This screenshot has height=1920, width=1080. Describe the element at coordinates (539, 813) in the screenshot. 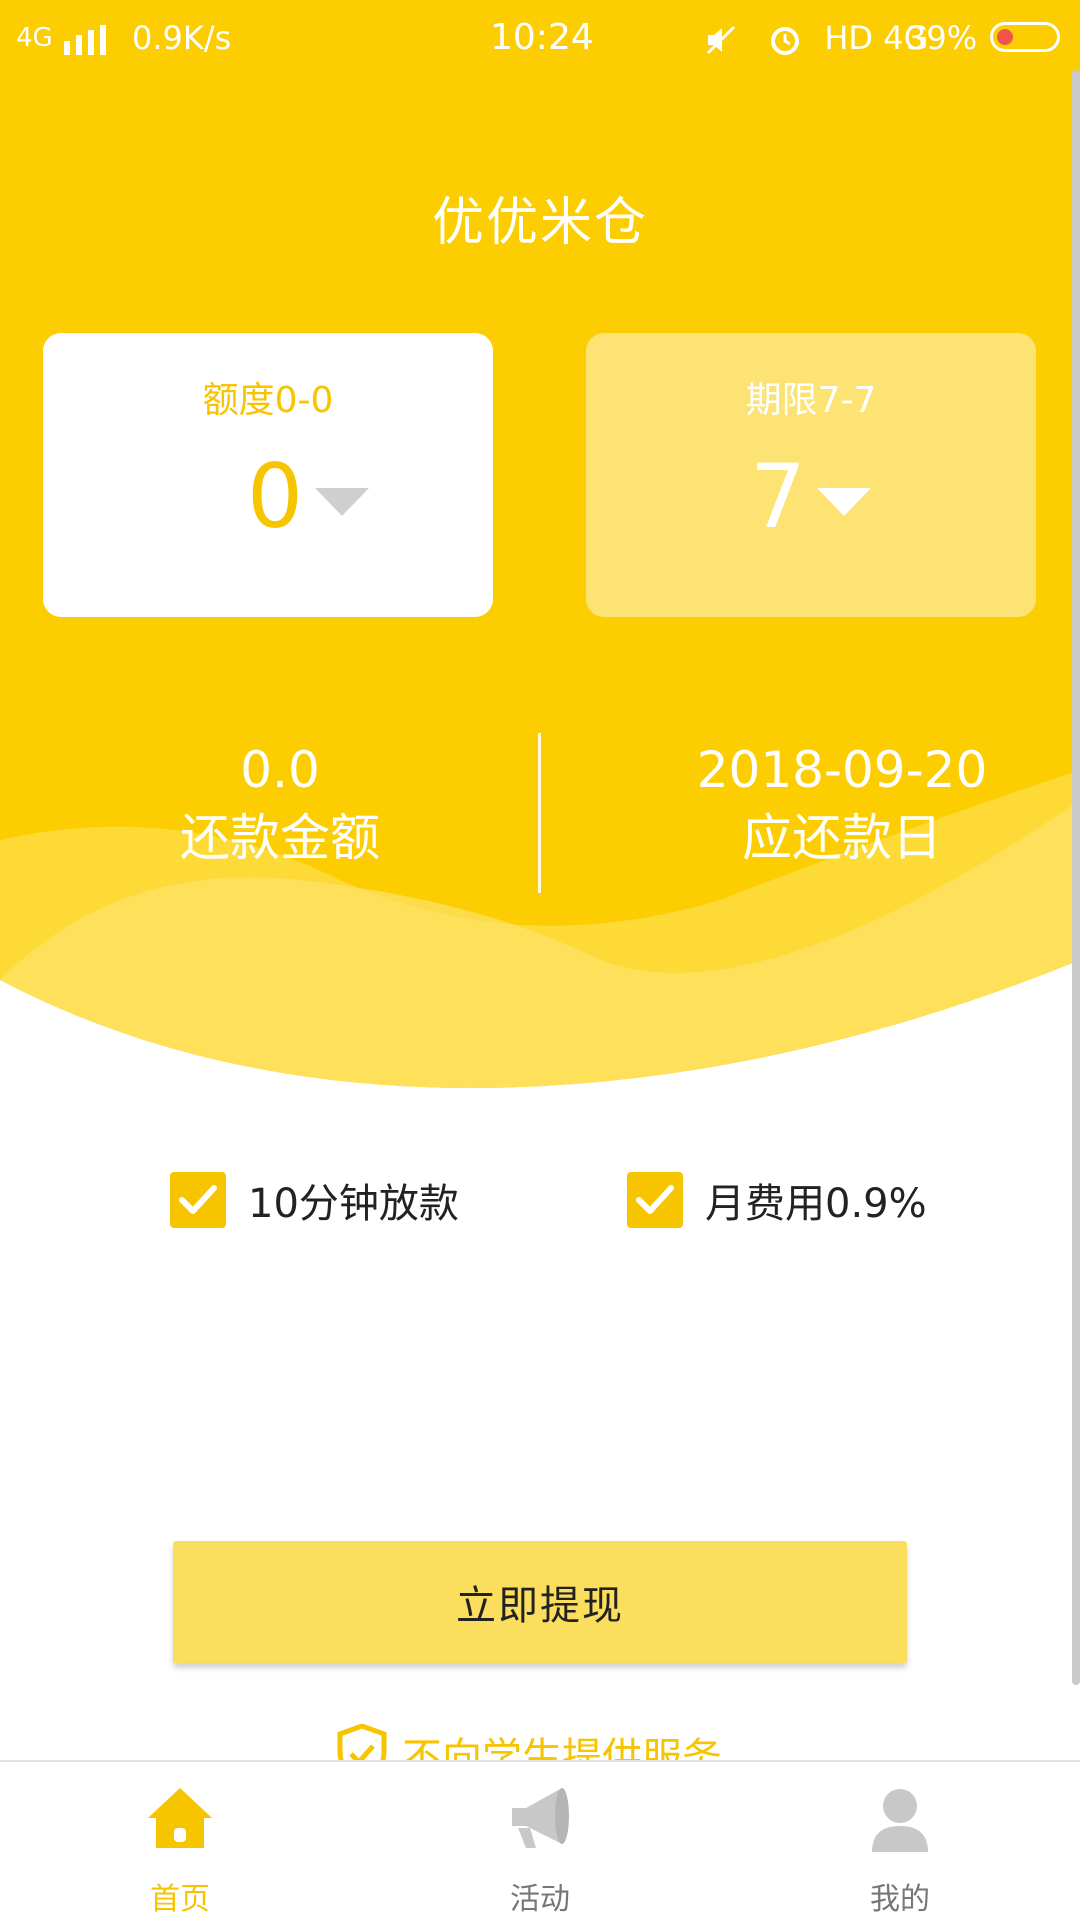

I see `stat-divider` at that location.